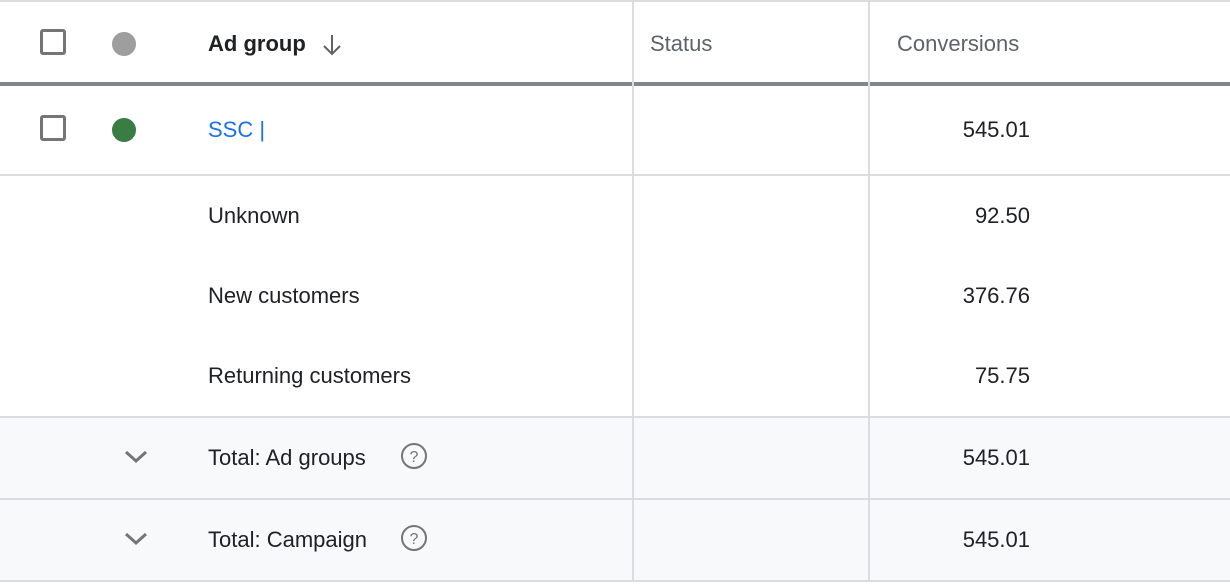  What do you see at coordinates (287, 457) in the screenshot?
I see `total-label: Total: Ad groups` at bounding box center [287, 457].